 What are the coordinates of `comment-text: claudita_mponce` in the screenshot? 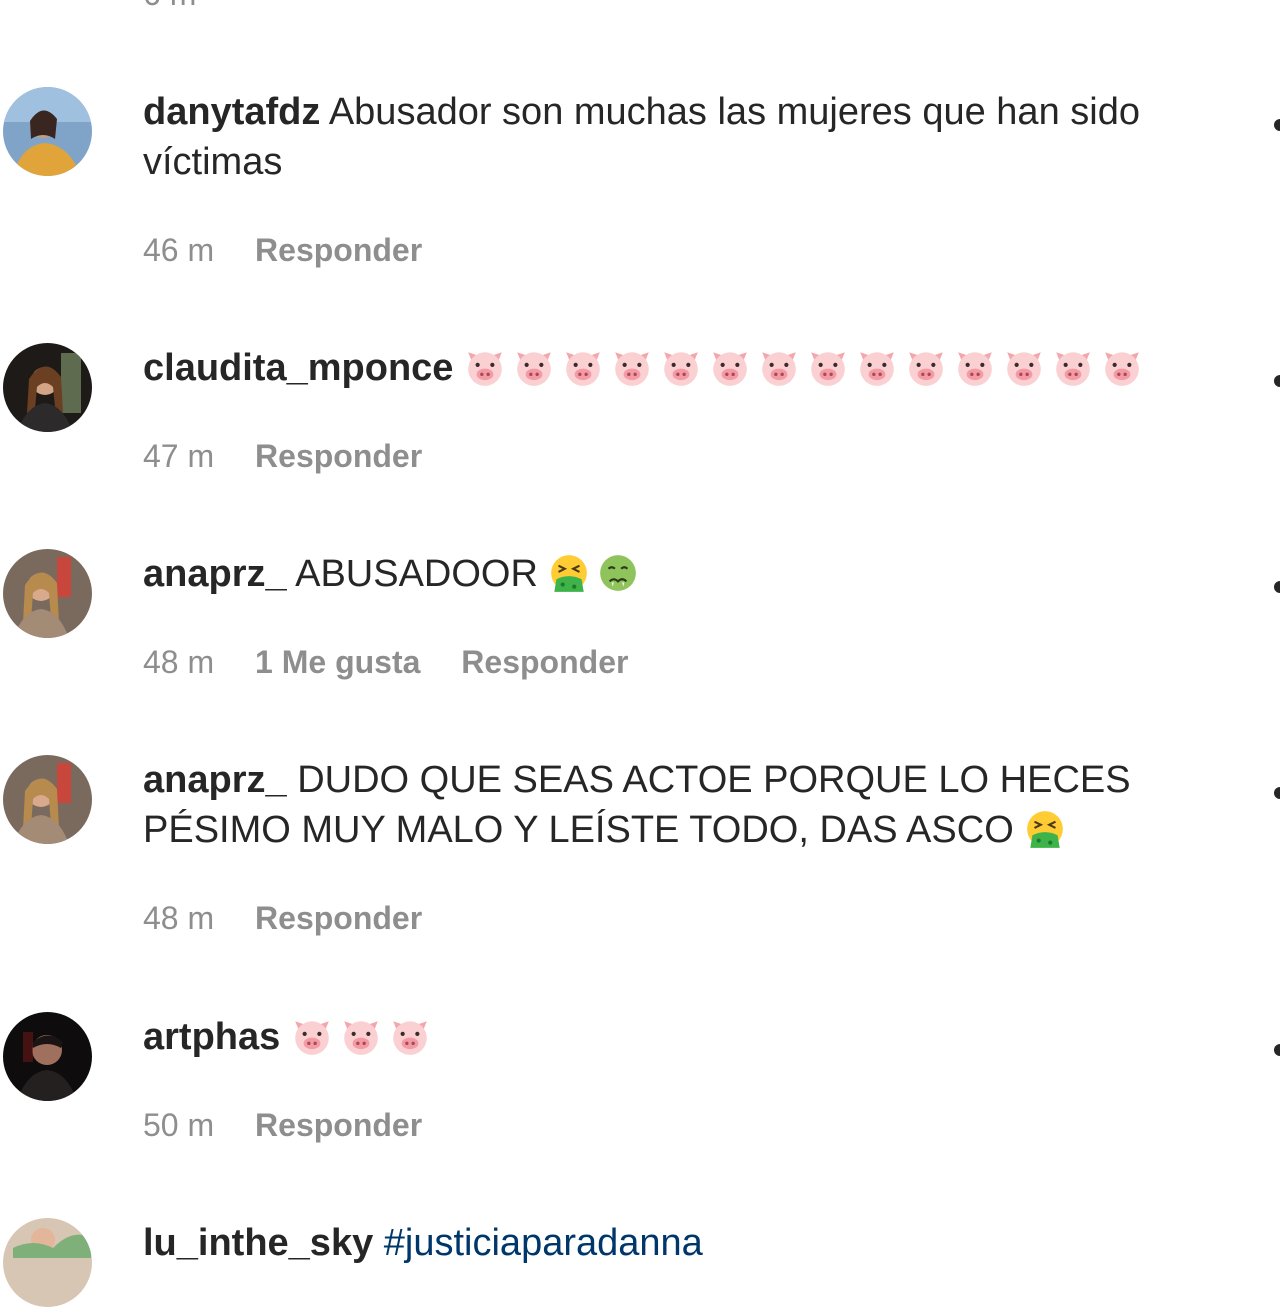 It's located at (683, 368).